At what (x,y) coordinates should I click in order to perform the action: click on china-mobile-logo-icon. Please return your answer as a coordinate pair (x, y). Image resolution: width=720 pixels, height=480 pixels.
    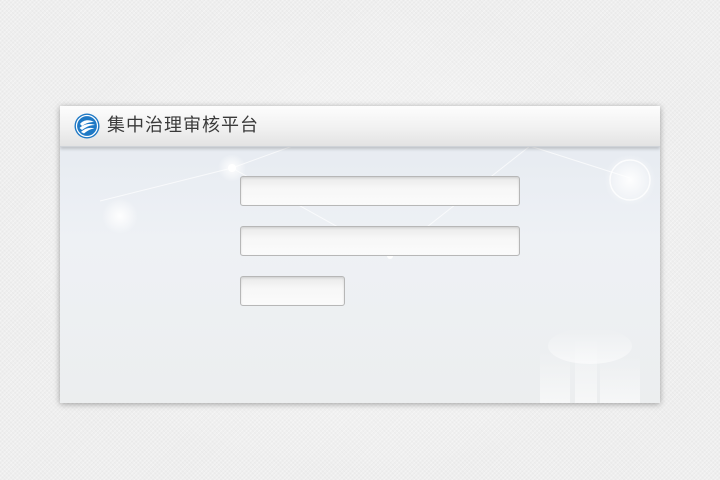
    Looking at the image, I should click on (87, 126).